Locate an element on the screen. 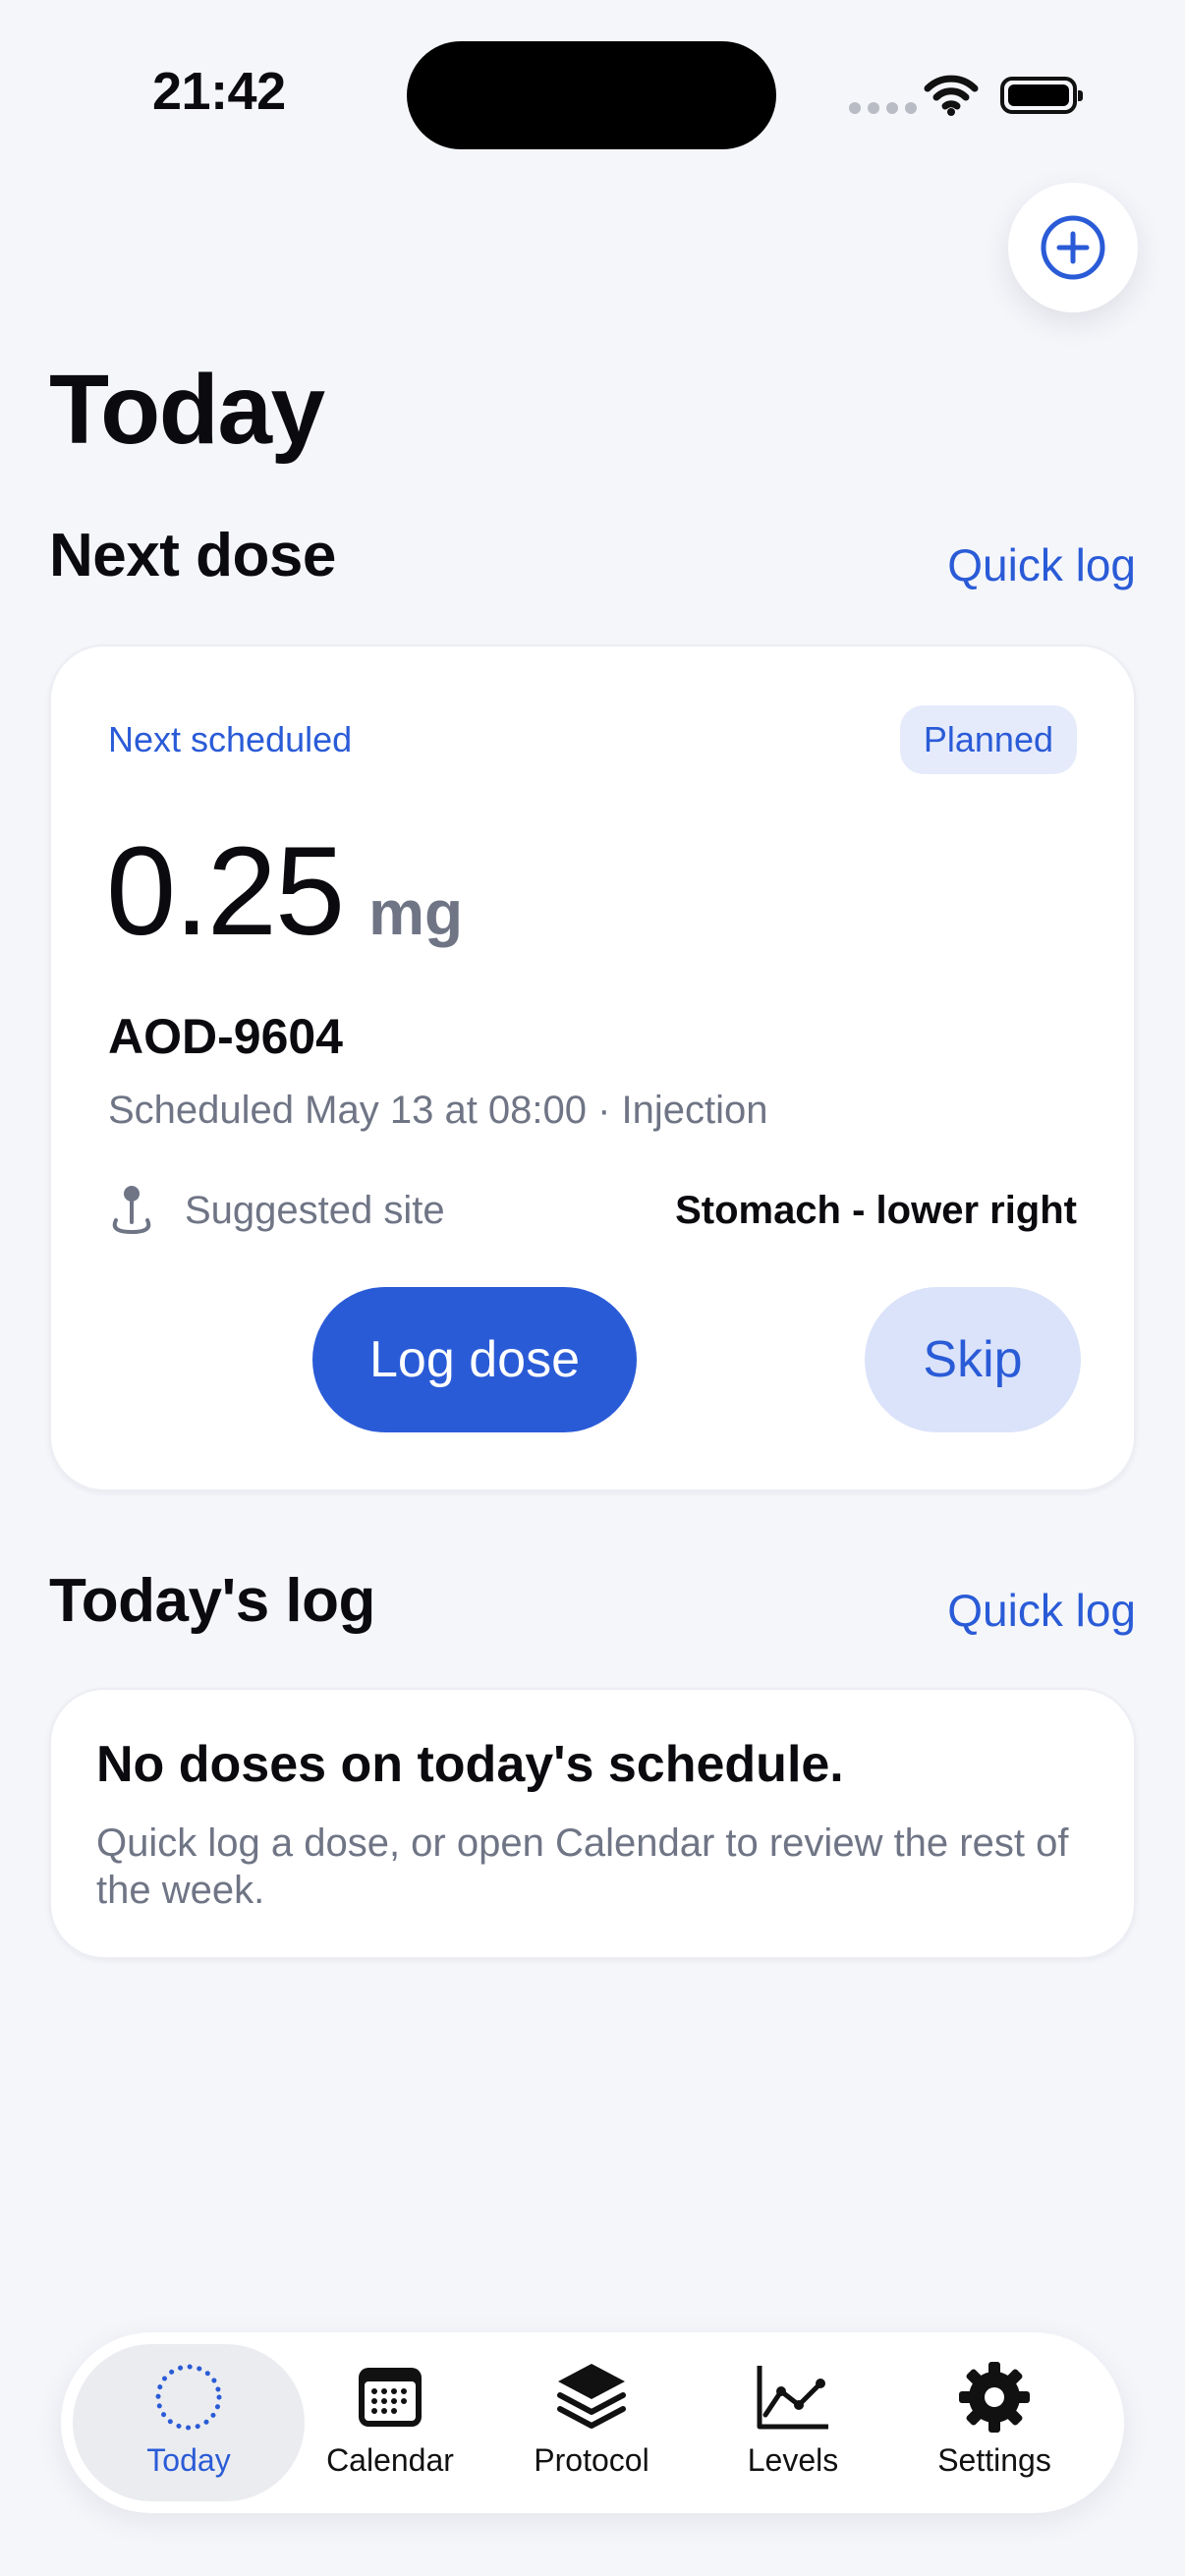 This screenshot has height=2576, width=1185. tab-protocol: Protocol is located at coordinates (592, 2420).